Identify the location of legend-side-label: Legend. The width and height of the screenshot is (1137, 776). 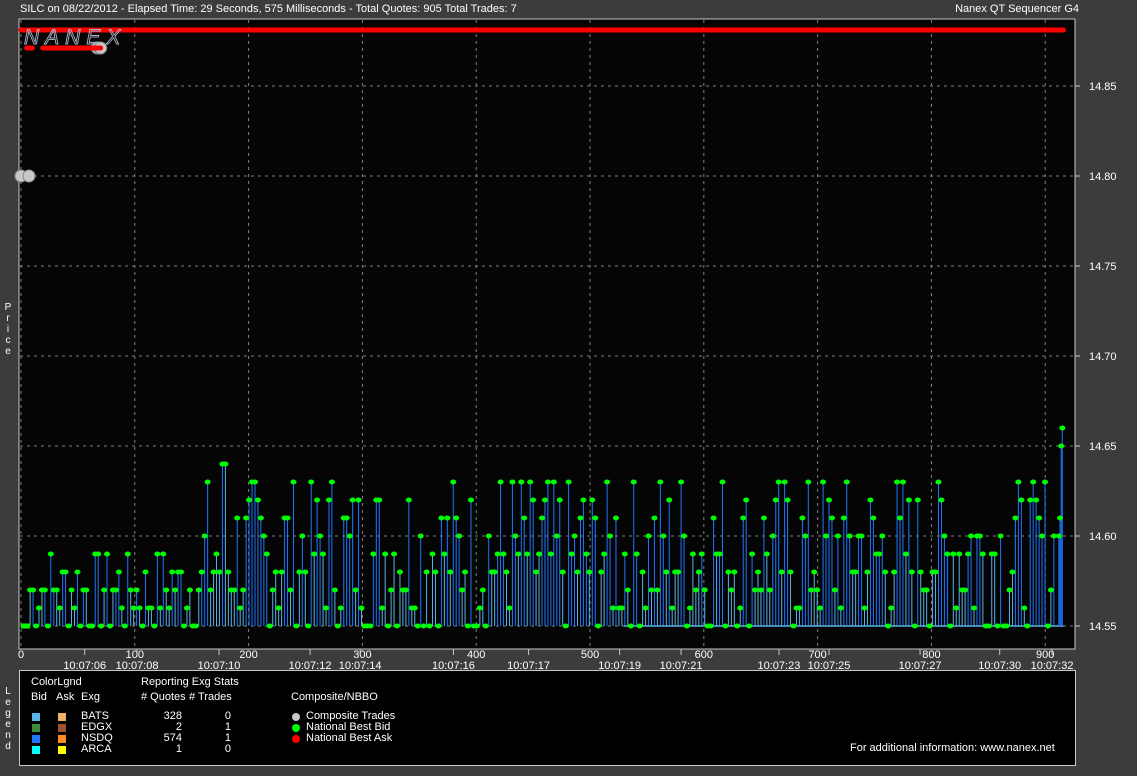
(8, 719).